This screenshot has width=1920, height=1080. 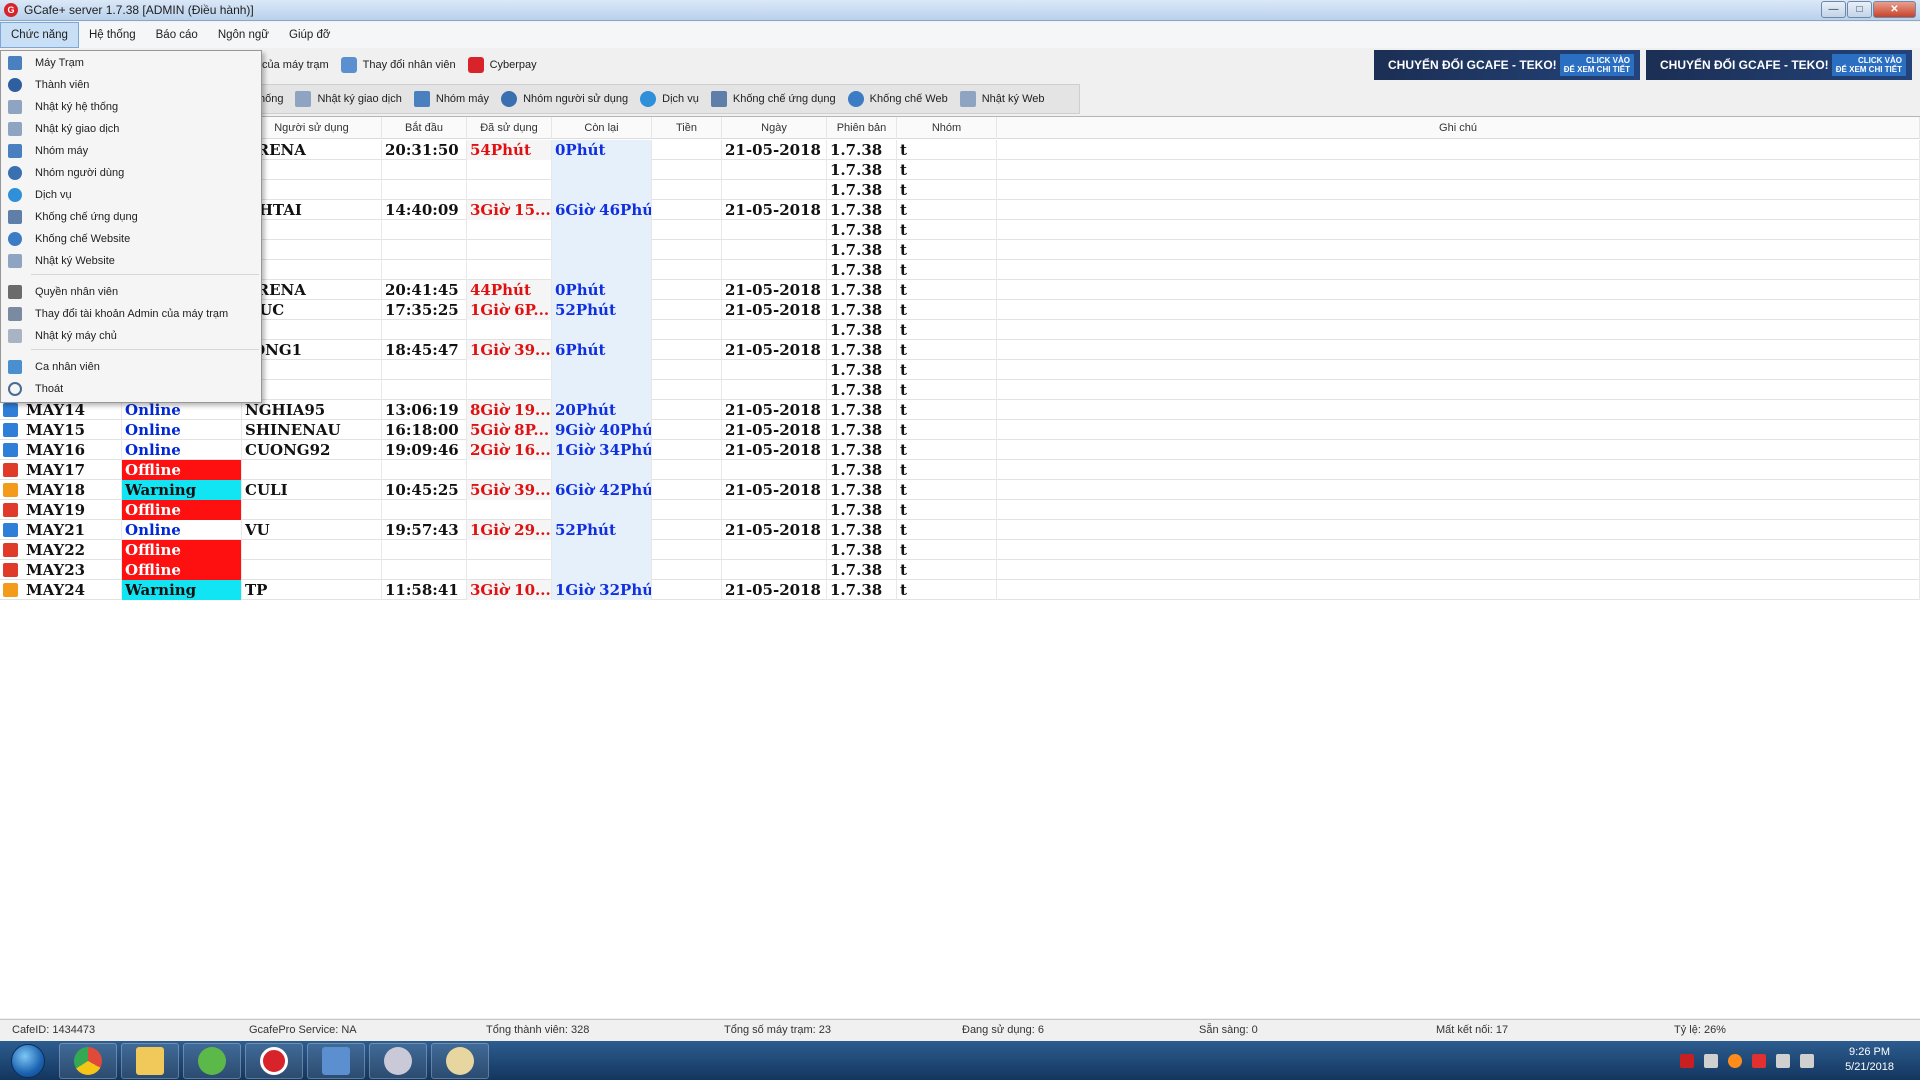 What do you see at coordinates (687, 128) in the screenshot?
I see `col-money-header: Tiền` at bounding box center [687, 128].